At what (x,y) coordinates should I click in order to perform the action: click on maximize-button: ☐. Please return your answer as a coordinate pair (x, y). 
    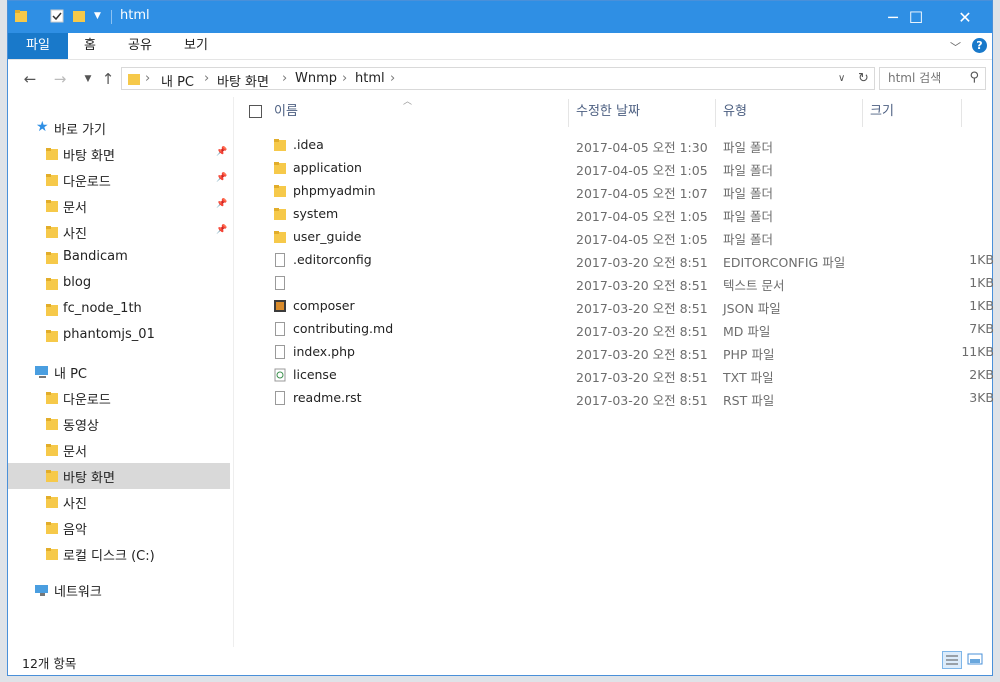
    Looking at the image, I should click on (916, 17).